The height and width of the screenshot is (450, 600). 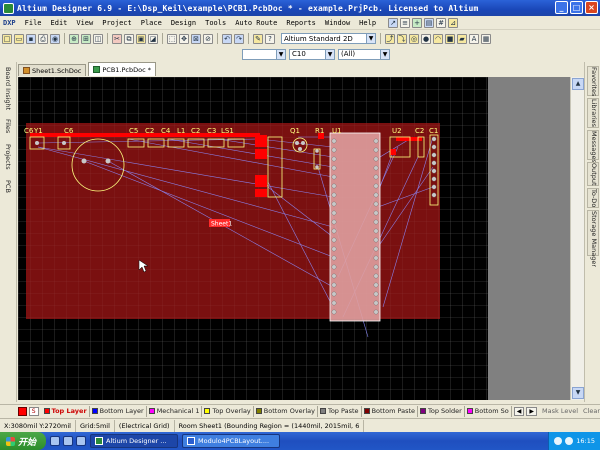 What do you see at coordinates (19, 38) in the screenshot?
I see `open-icon: ▭` at bounding box center [19, 38].